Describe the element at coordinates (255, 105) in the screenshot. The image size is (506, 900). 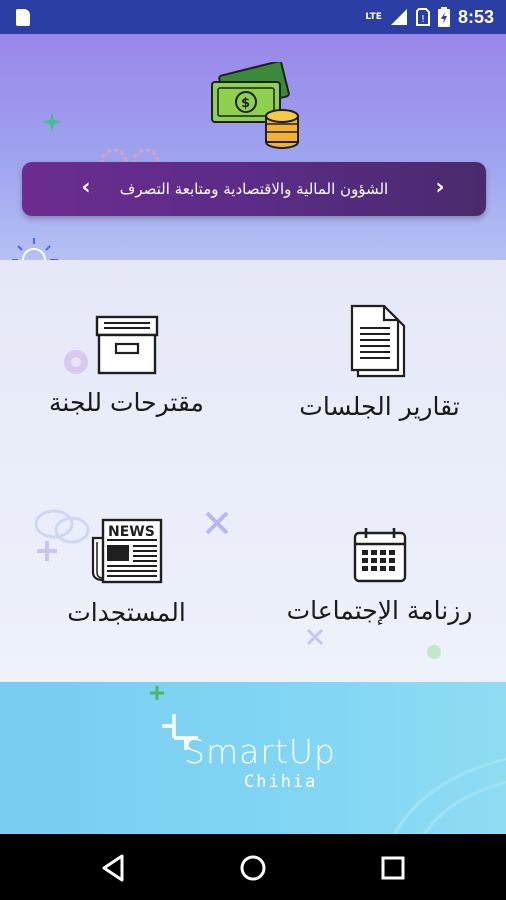
I see `money-icon: $` at that location.